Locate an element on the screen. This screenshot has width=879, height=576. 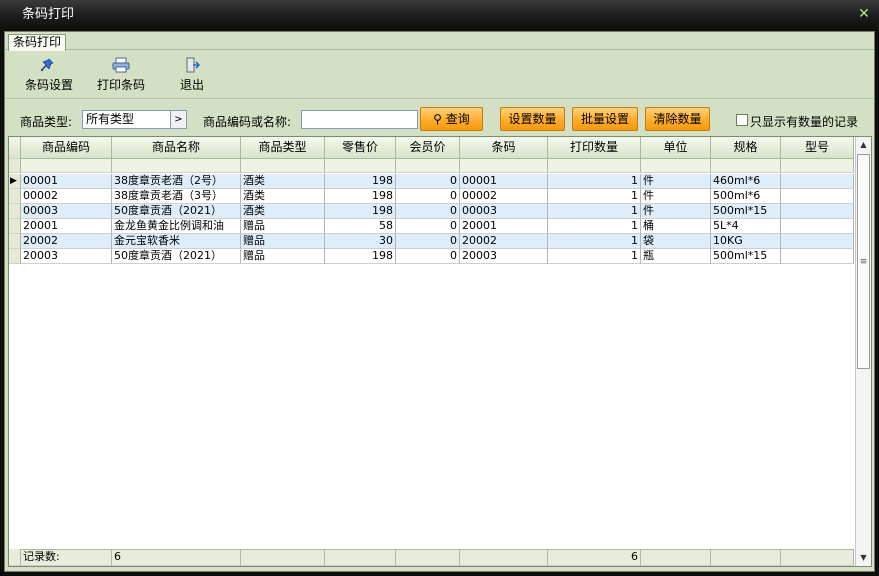
exit-button: 退出 is located at coordinates (192, 77).